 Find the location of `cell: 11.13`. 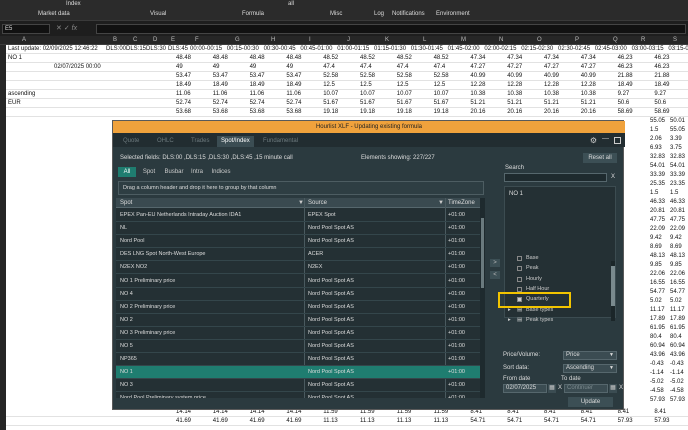

cell: 11.13 is located at coordinates (367, 421).